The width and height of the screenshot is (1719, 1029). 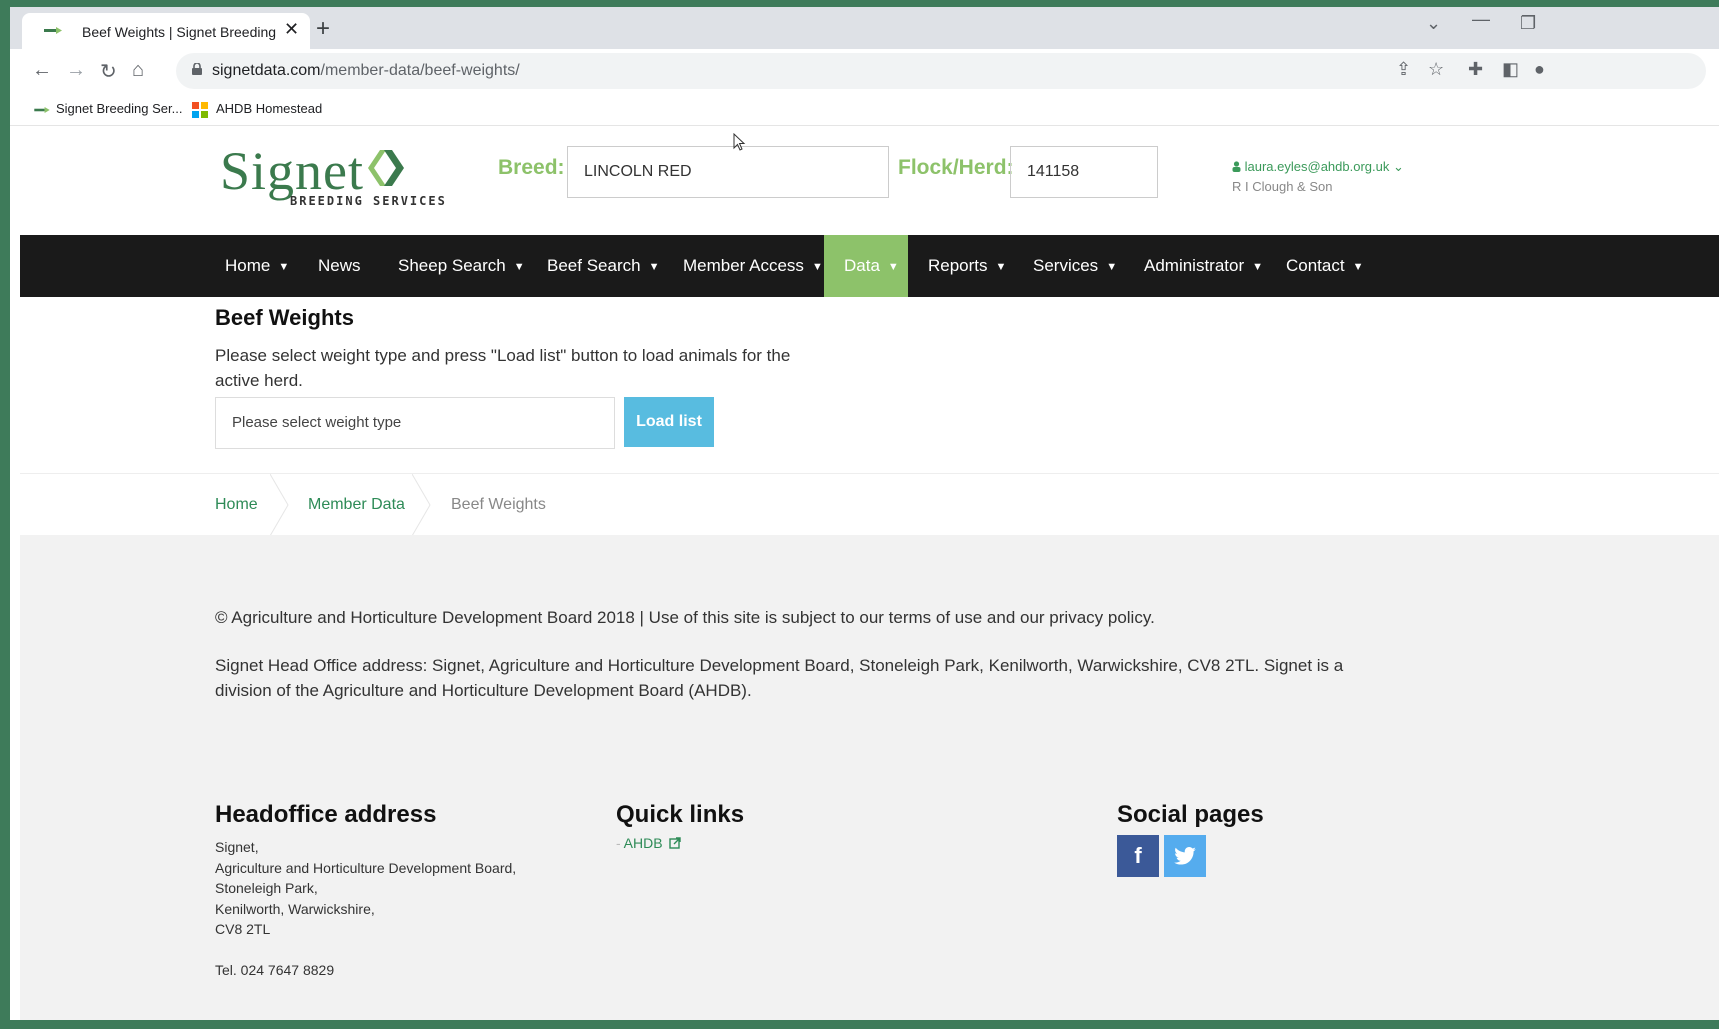 What do you see at coordinates (386, 168) in the screenshot?
I see `logo-chevrons-icon` at bounding box center [386, 168].